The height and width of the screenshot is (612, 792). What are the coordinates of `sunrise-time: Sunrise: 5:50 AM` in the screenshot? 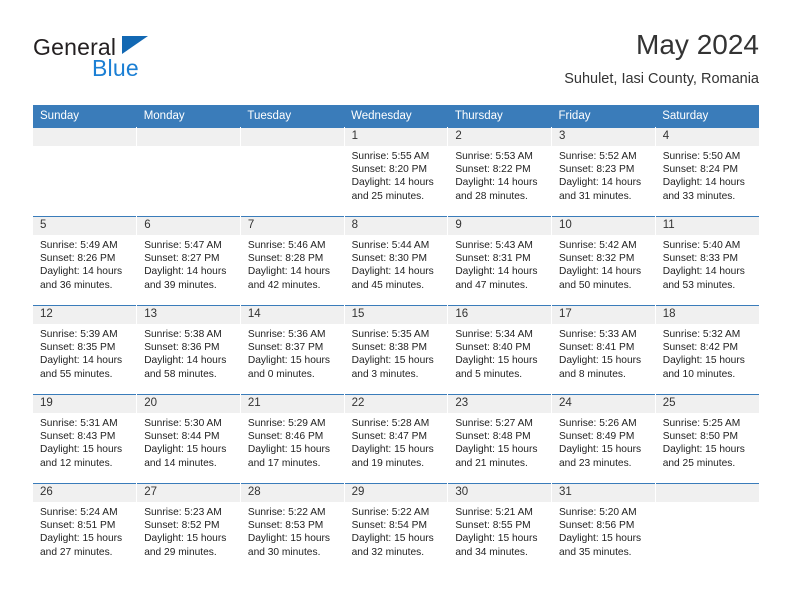 It's located at (701, 156).